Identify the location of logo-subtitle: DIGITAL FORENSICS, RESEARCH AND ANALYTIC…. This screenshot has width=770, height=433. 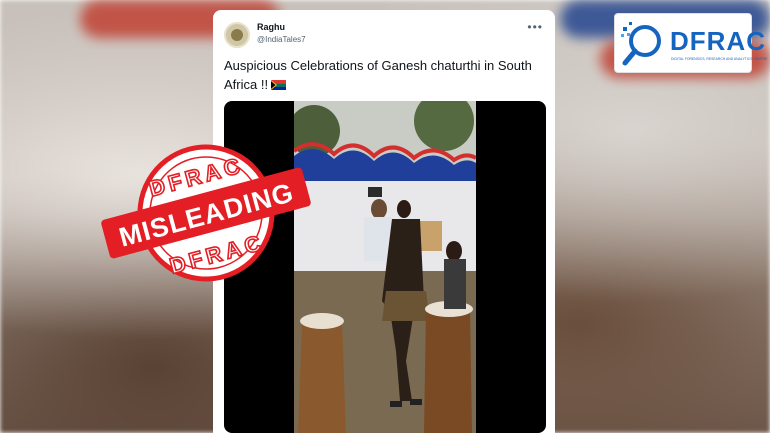
(719, 59).